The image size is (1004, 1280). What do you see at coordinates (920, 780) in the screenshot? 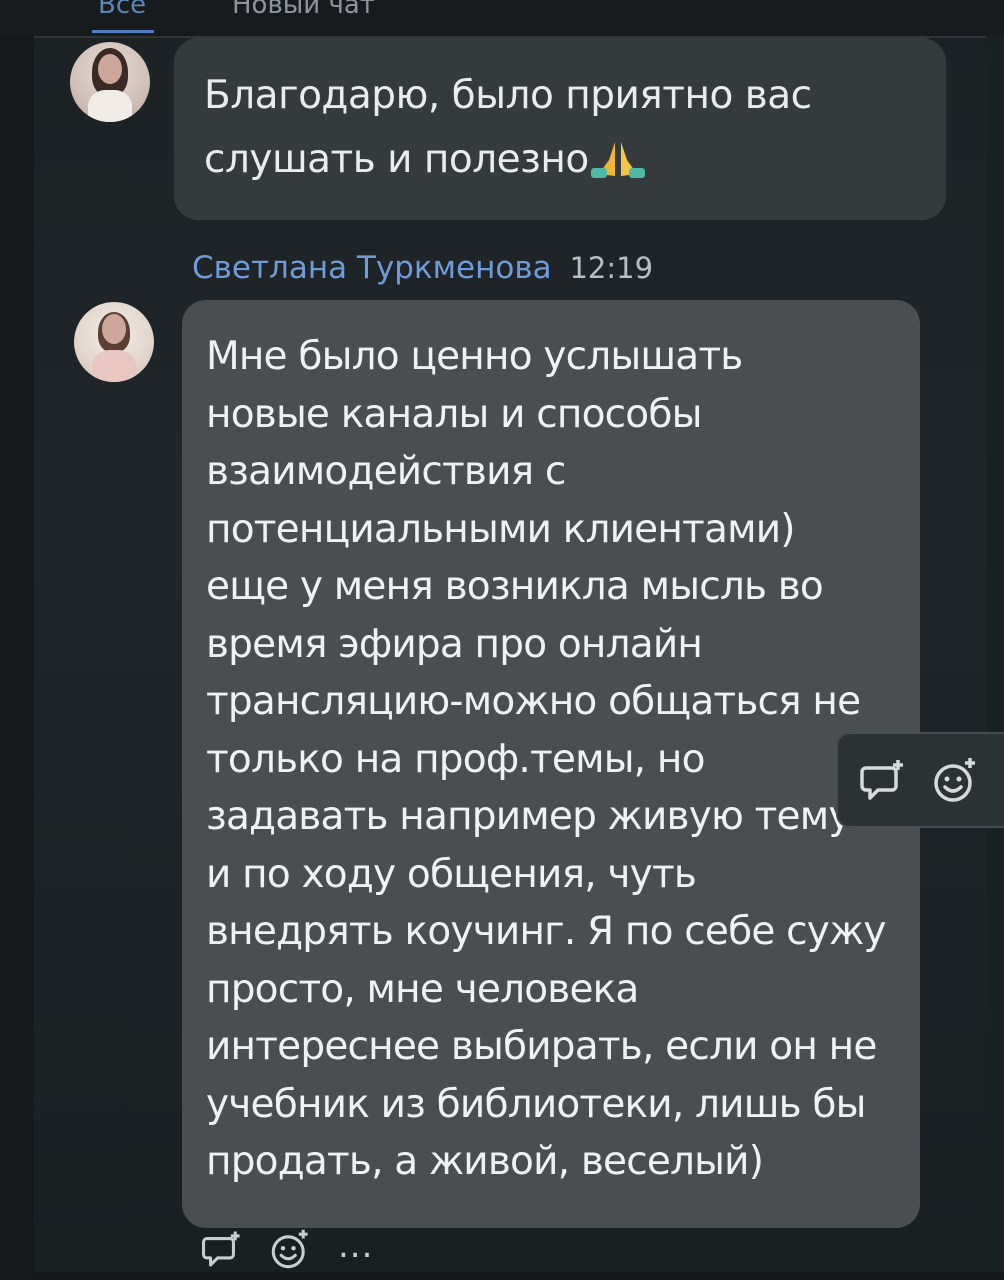
I see `message-hover-actions` at bounding box center [920, 780].